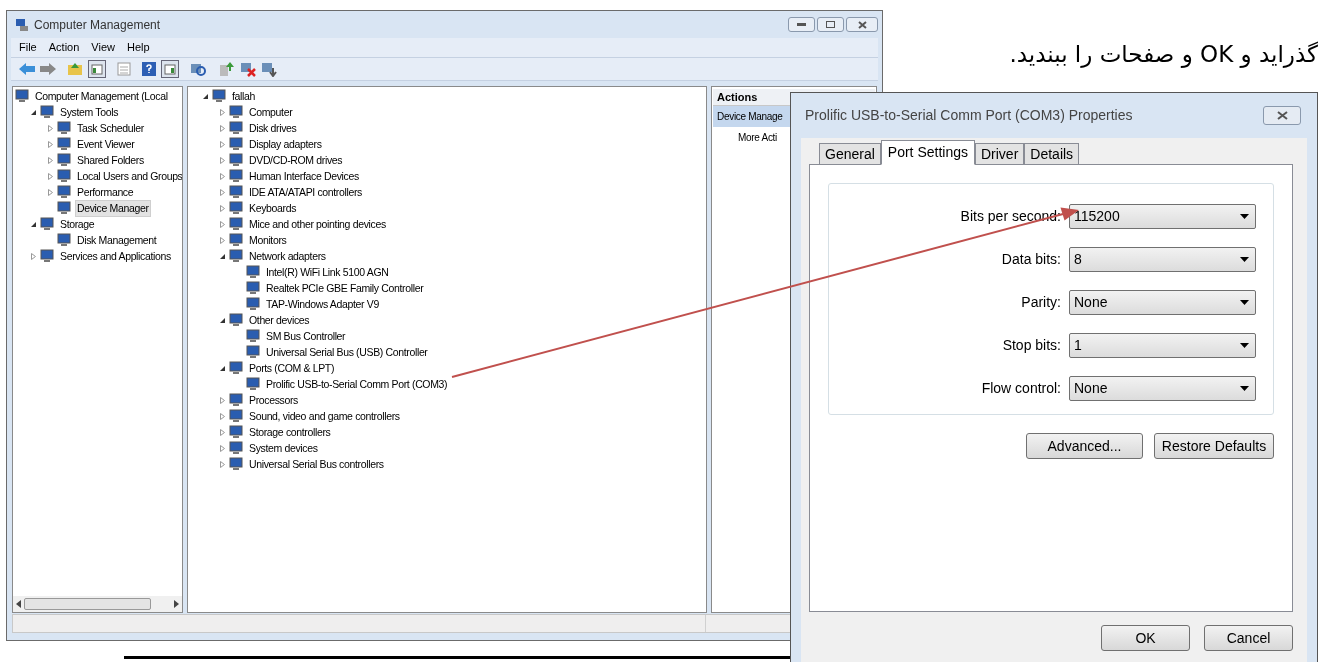 The height and width of the screenshot is (662, 1318). Describe the element at coordinates (1163, 55) in the screenshot. I see `caption-text: گذرايد و OK و صفحات را ببنديد.` at that location.